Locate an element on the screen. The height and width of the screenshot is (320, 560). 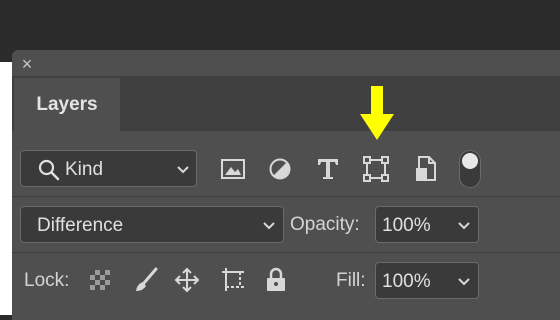
fill-input: 100% is located at coordinates (415, 280).